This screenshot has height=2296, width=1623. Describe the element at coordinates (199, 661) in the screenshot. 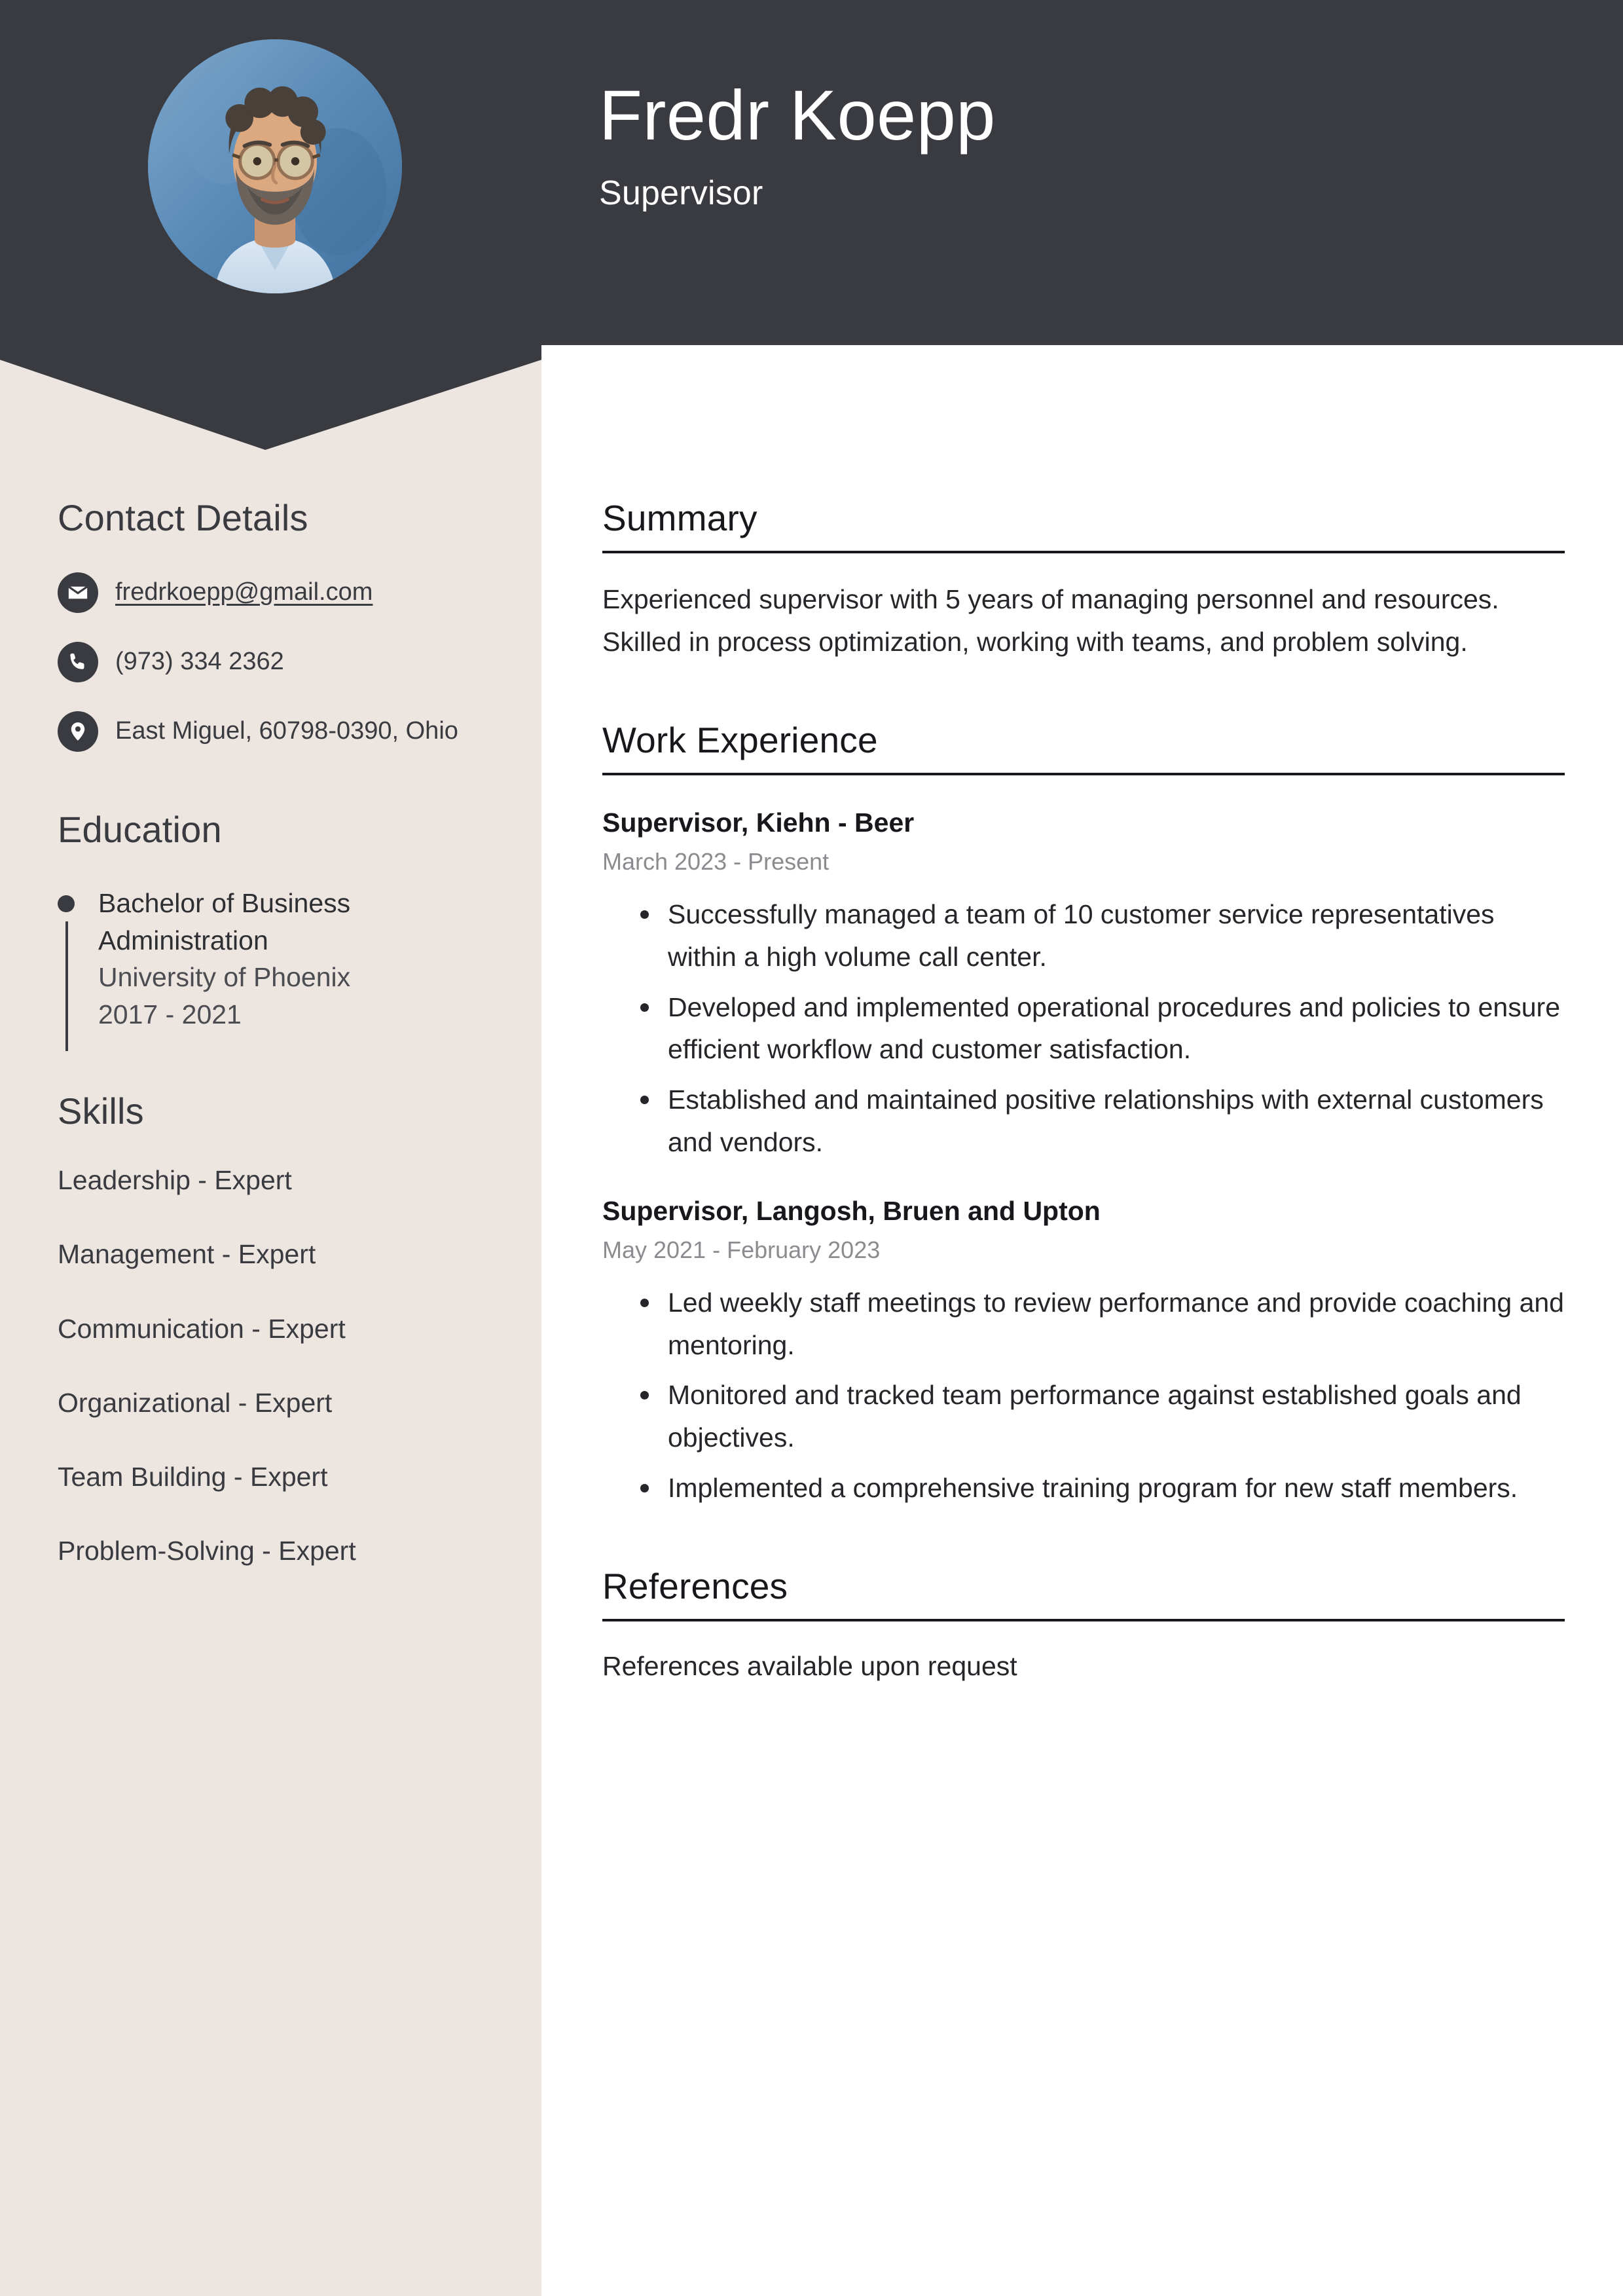

I see `contact-phone-text: (973) 334 2362` at that location.